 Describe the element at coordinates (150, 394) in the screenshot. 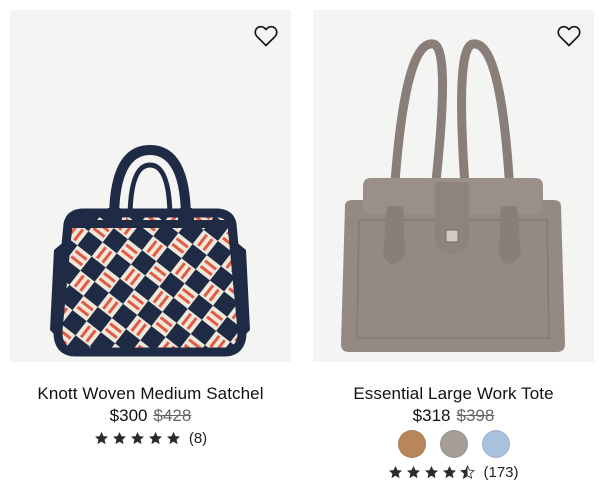

I see `product-name: Knott Woven Medium Satchel` at that location.